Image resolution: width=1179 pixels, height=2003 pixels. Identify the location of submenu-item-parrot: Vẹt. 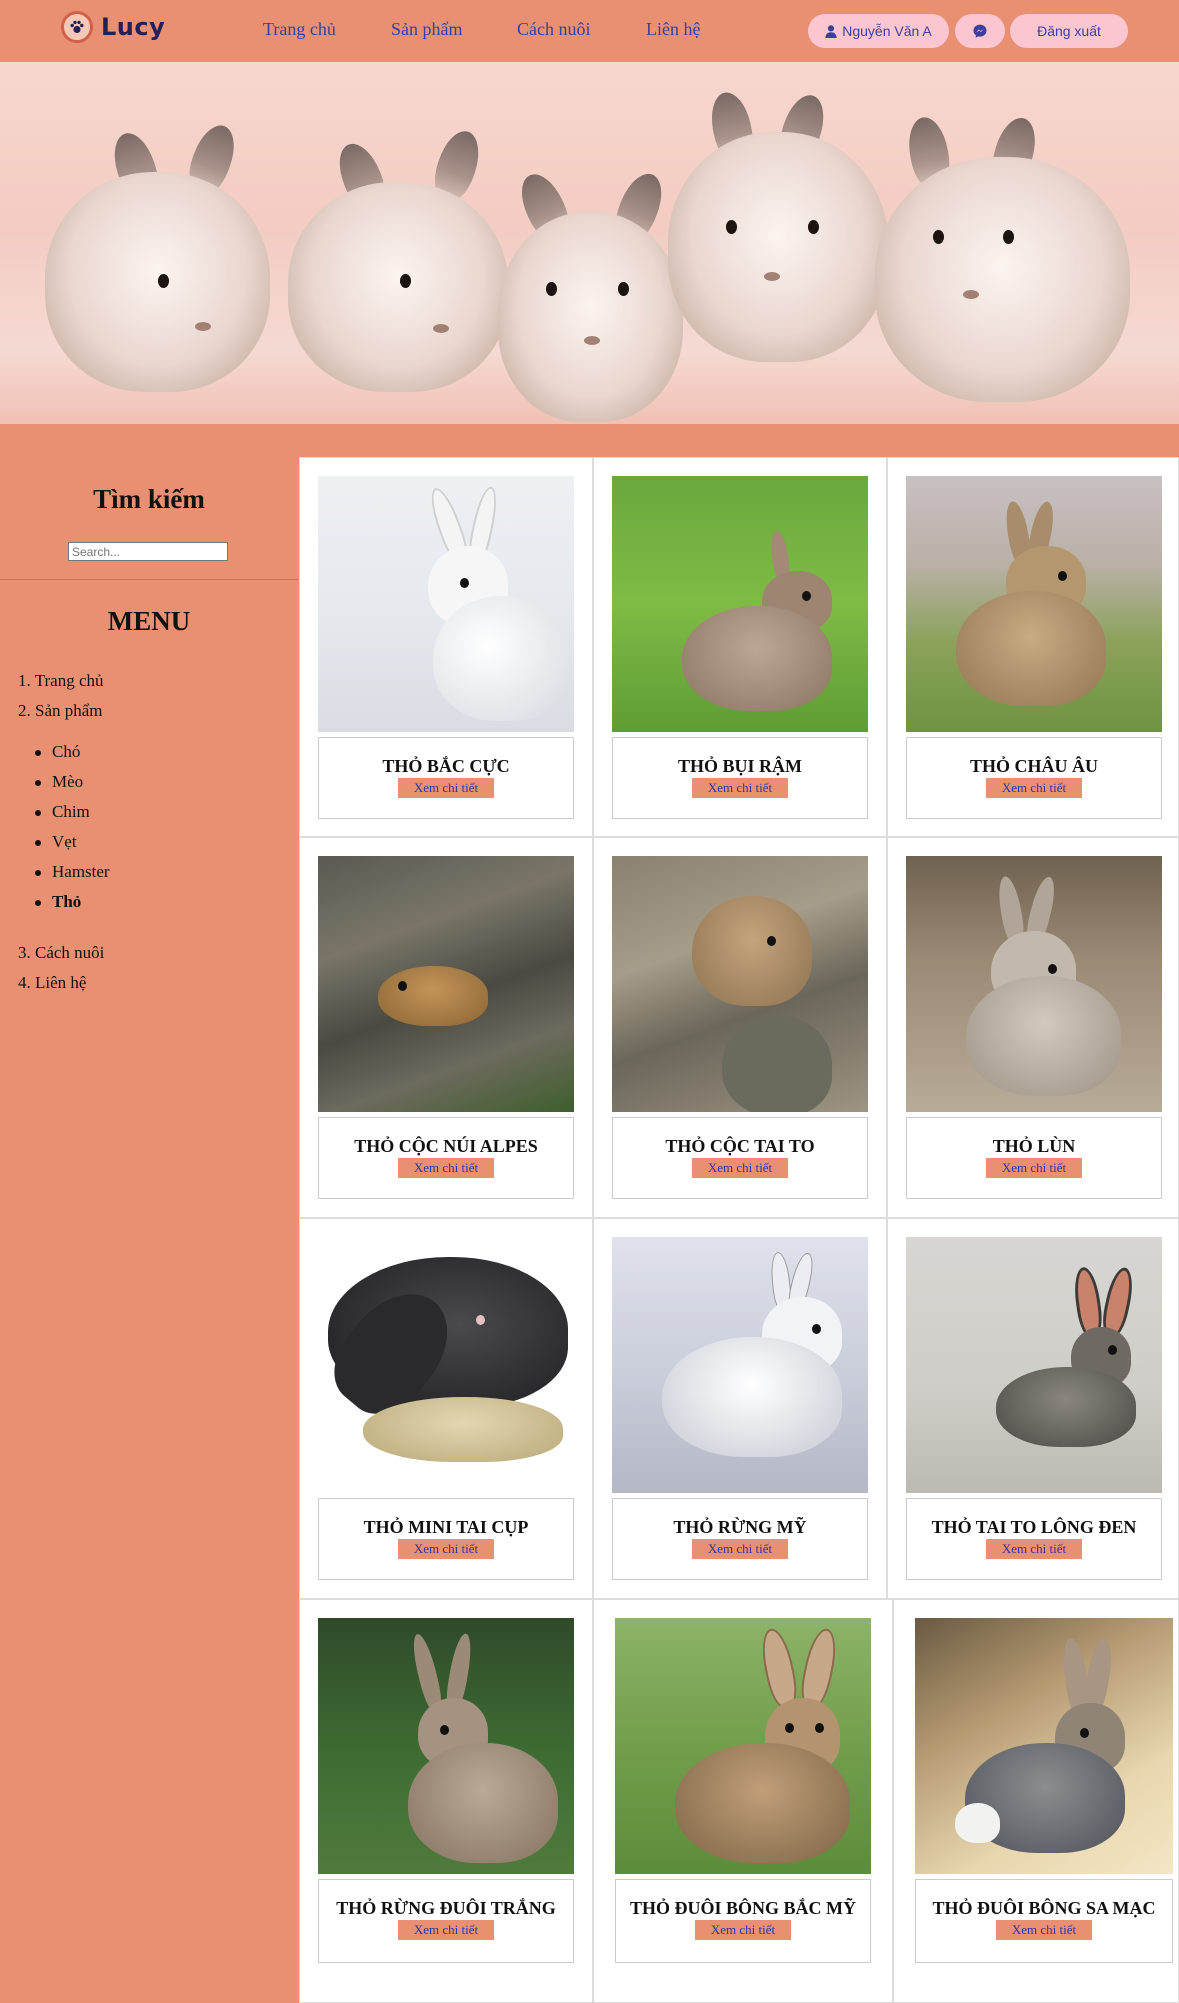
(56, 842).